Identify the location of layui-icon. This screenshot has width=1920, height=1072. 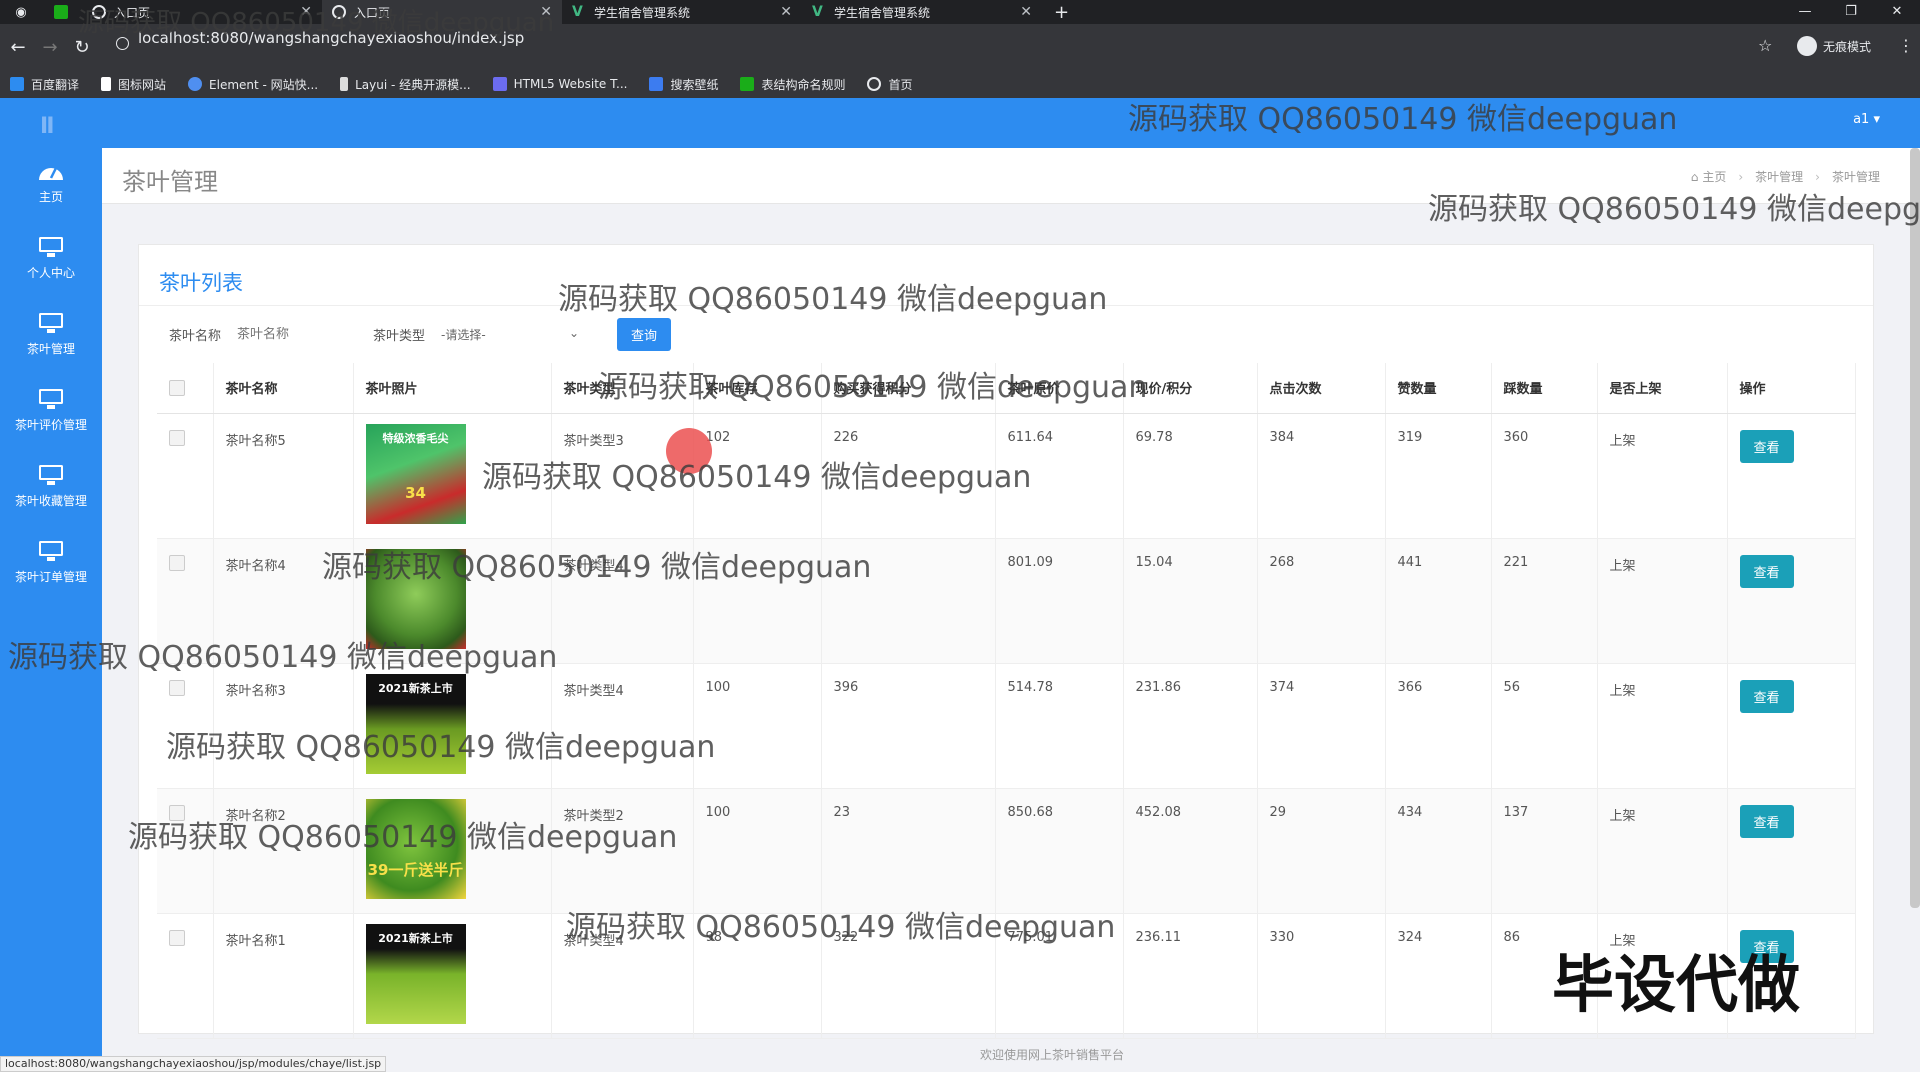
(344, 84).